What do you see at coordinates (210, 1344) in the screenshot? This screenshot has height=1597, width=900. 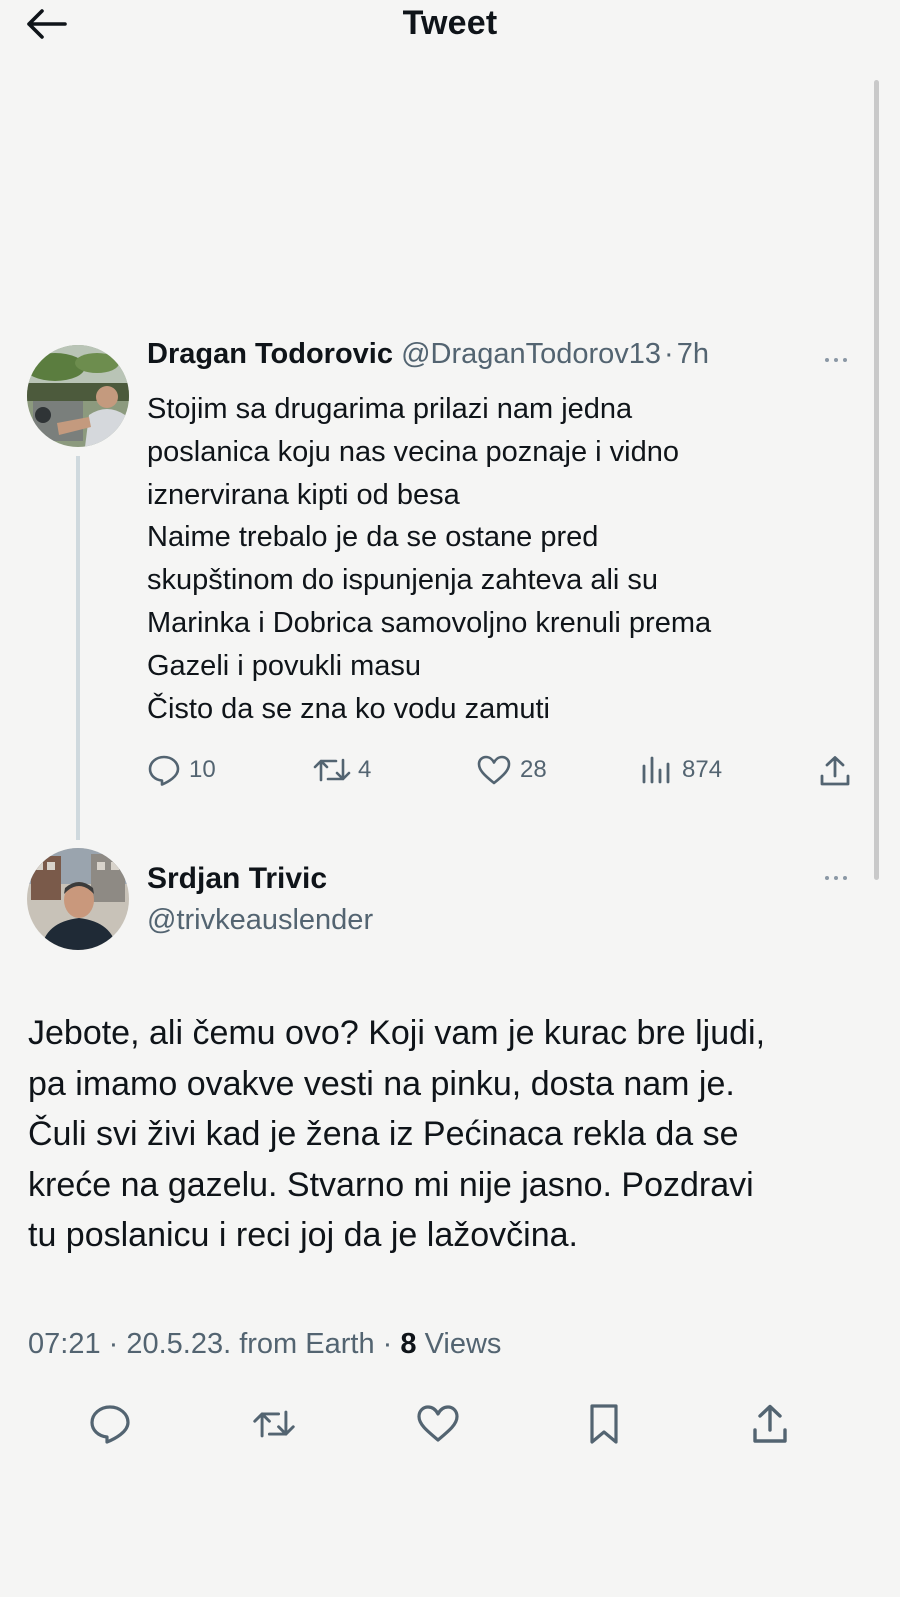 I see `tweet-timestamp: 07:21 · 20.5.23. from Earth ·` at bounding box center [210, 1344].